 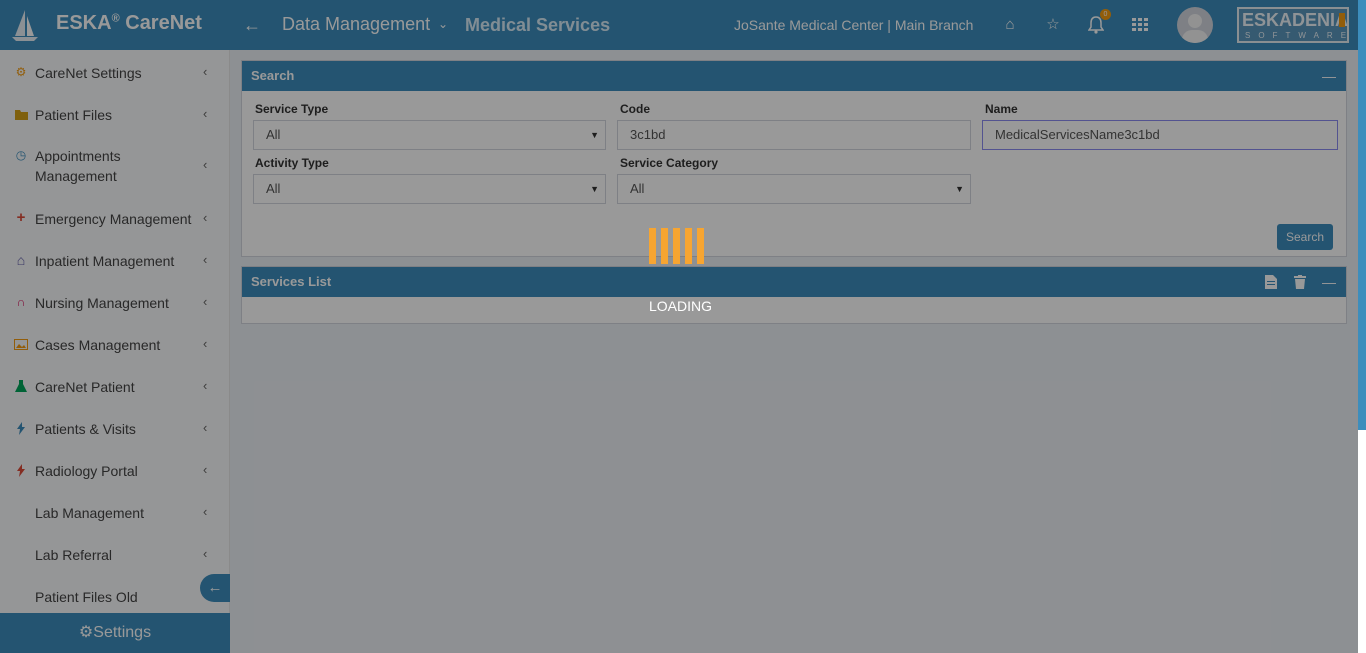 I want to click on scrollbar, so click(x=1362, y=215).